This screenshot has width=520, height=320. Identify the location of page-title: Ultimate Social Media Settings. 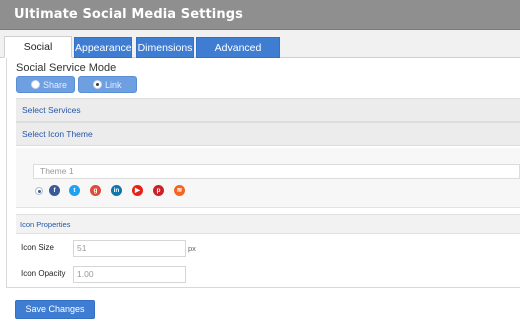
(128, 14).